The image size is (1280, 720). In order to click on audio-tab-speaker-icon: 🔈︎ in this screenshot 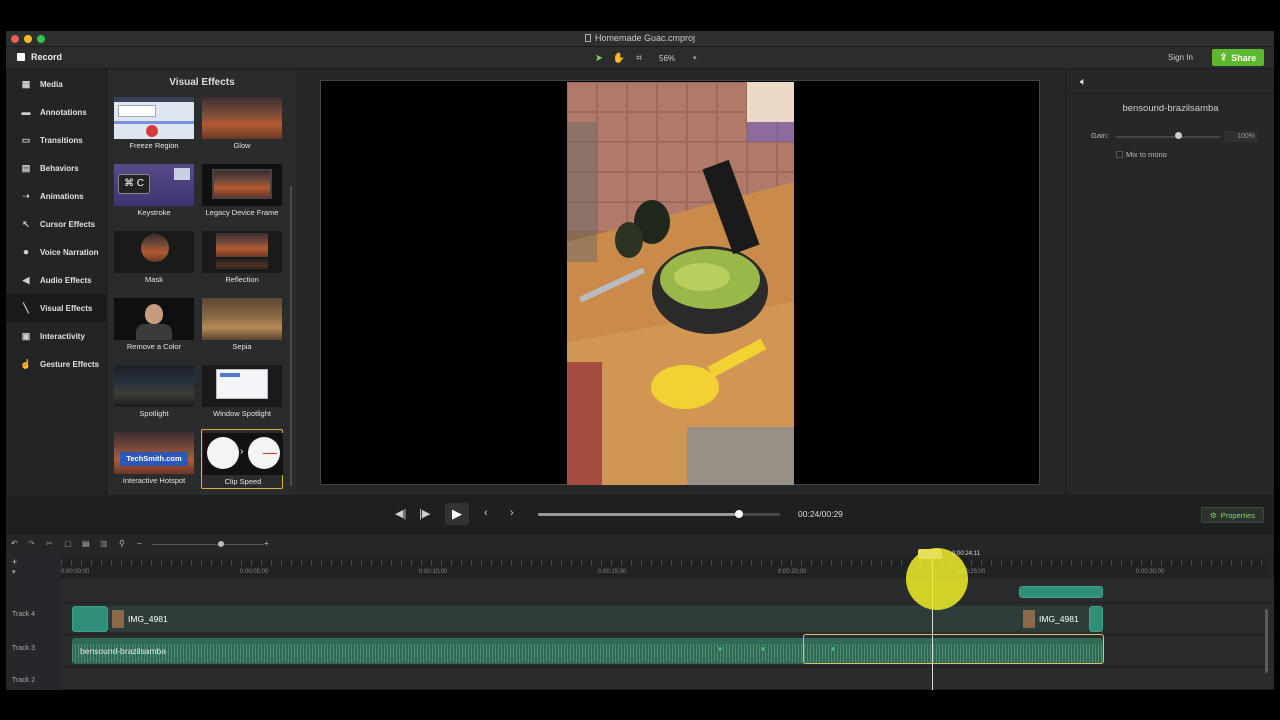, I will do `click(1083, 82)`.